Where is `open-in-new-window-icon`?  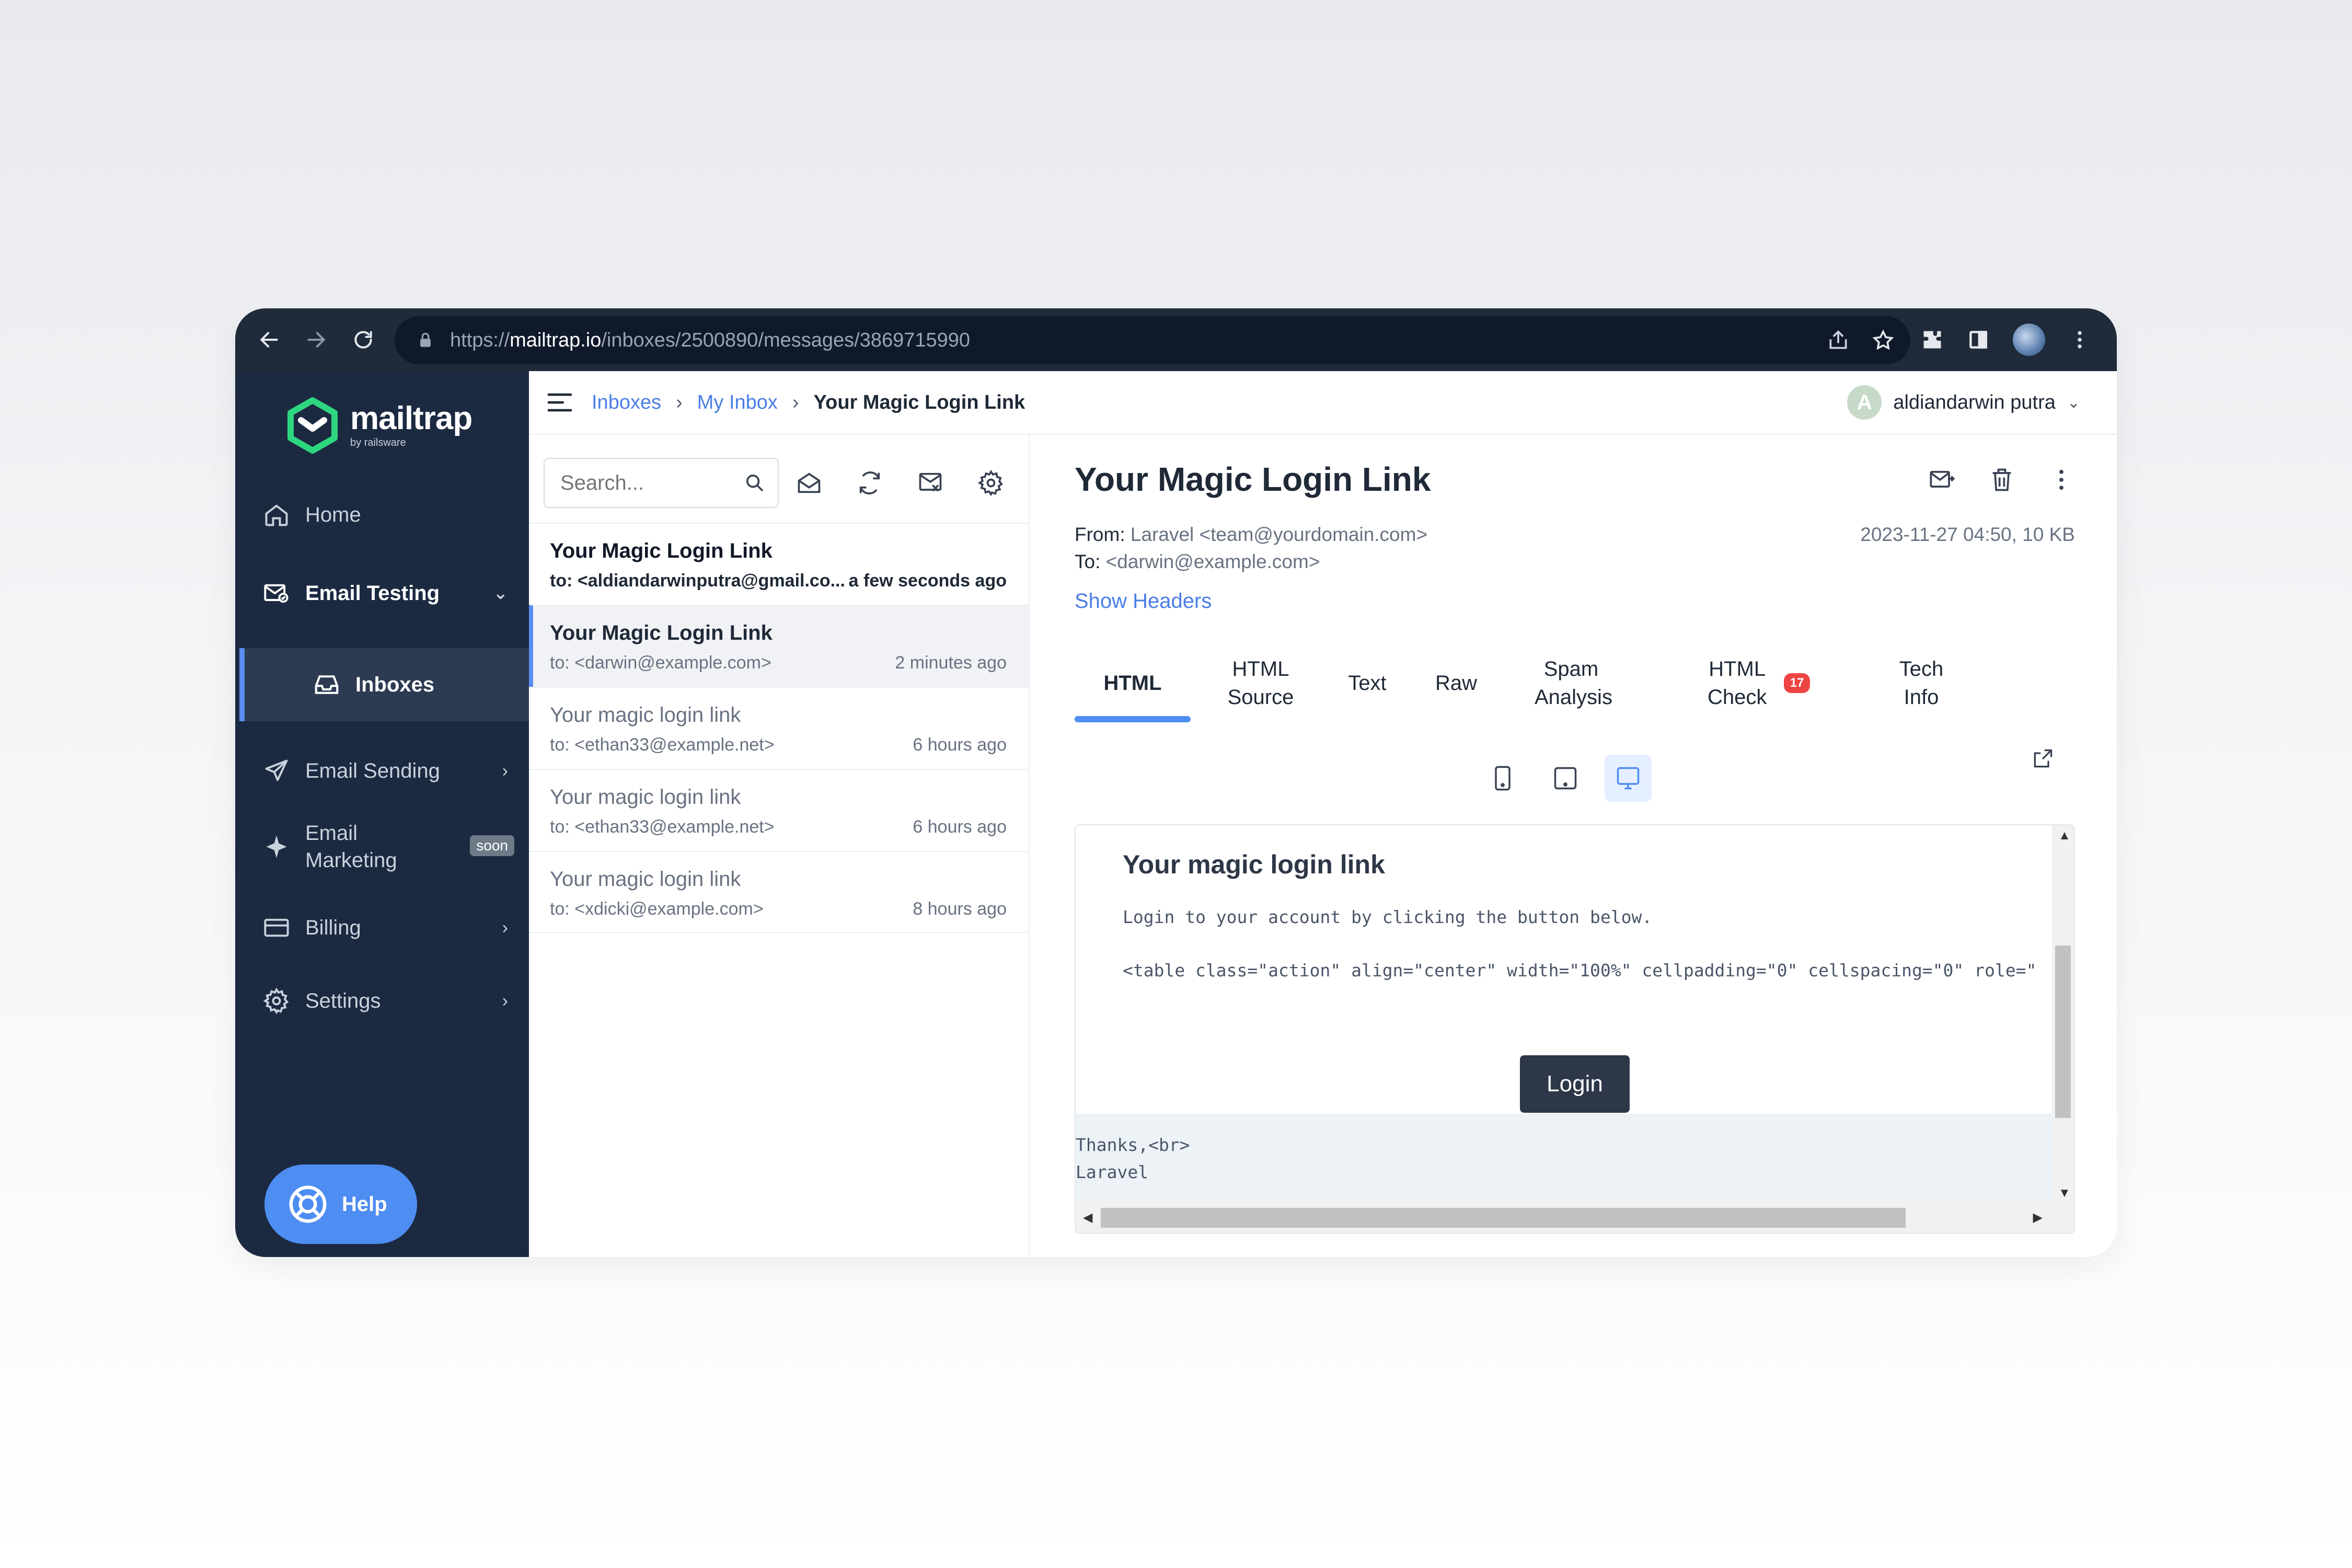 open-in-new-window-icon is located at coordinates (2042, 758).